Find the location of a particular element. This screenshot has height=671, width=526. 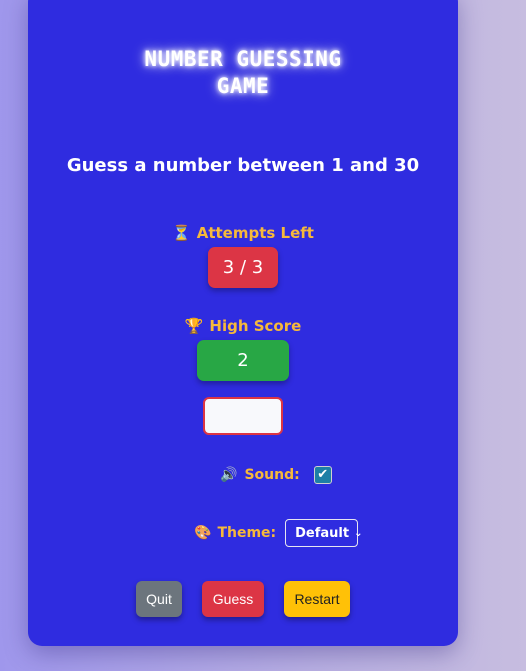

guess-input is located at coordinates (243, 416).